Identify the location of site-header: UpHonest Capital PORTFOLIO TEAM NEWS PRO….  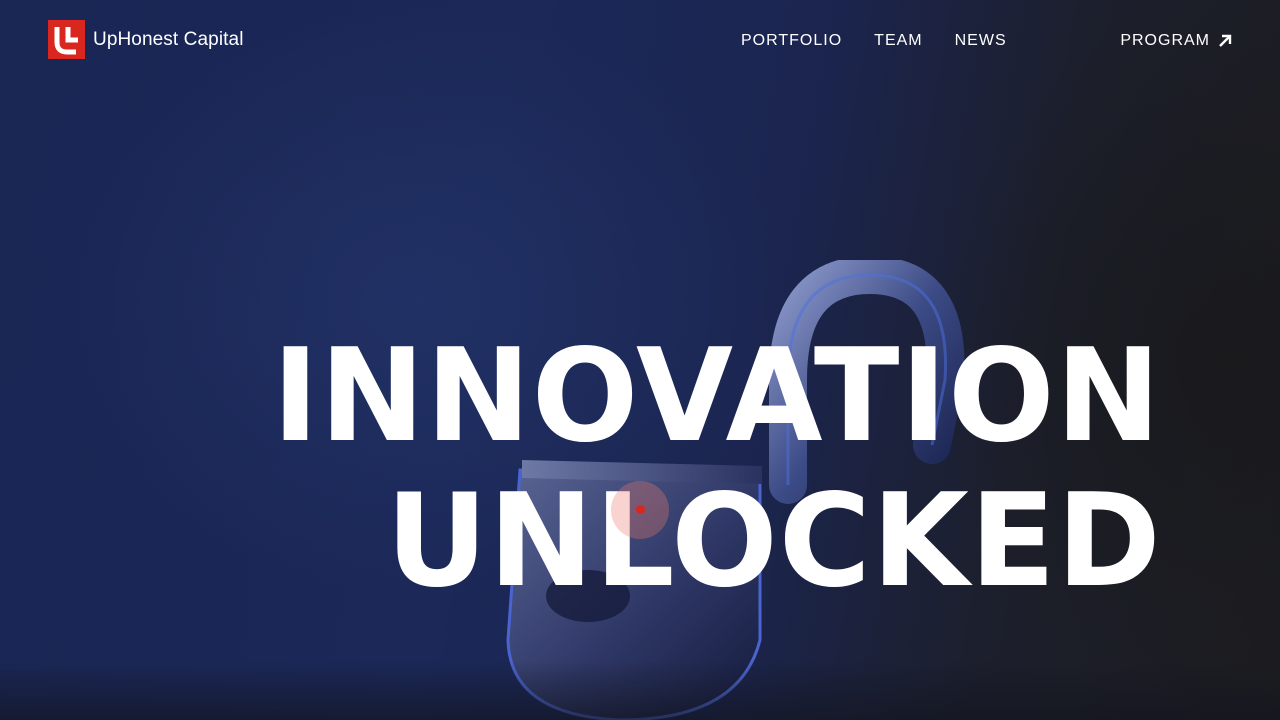
(640, 40).